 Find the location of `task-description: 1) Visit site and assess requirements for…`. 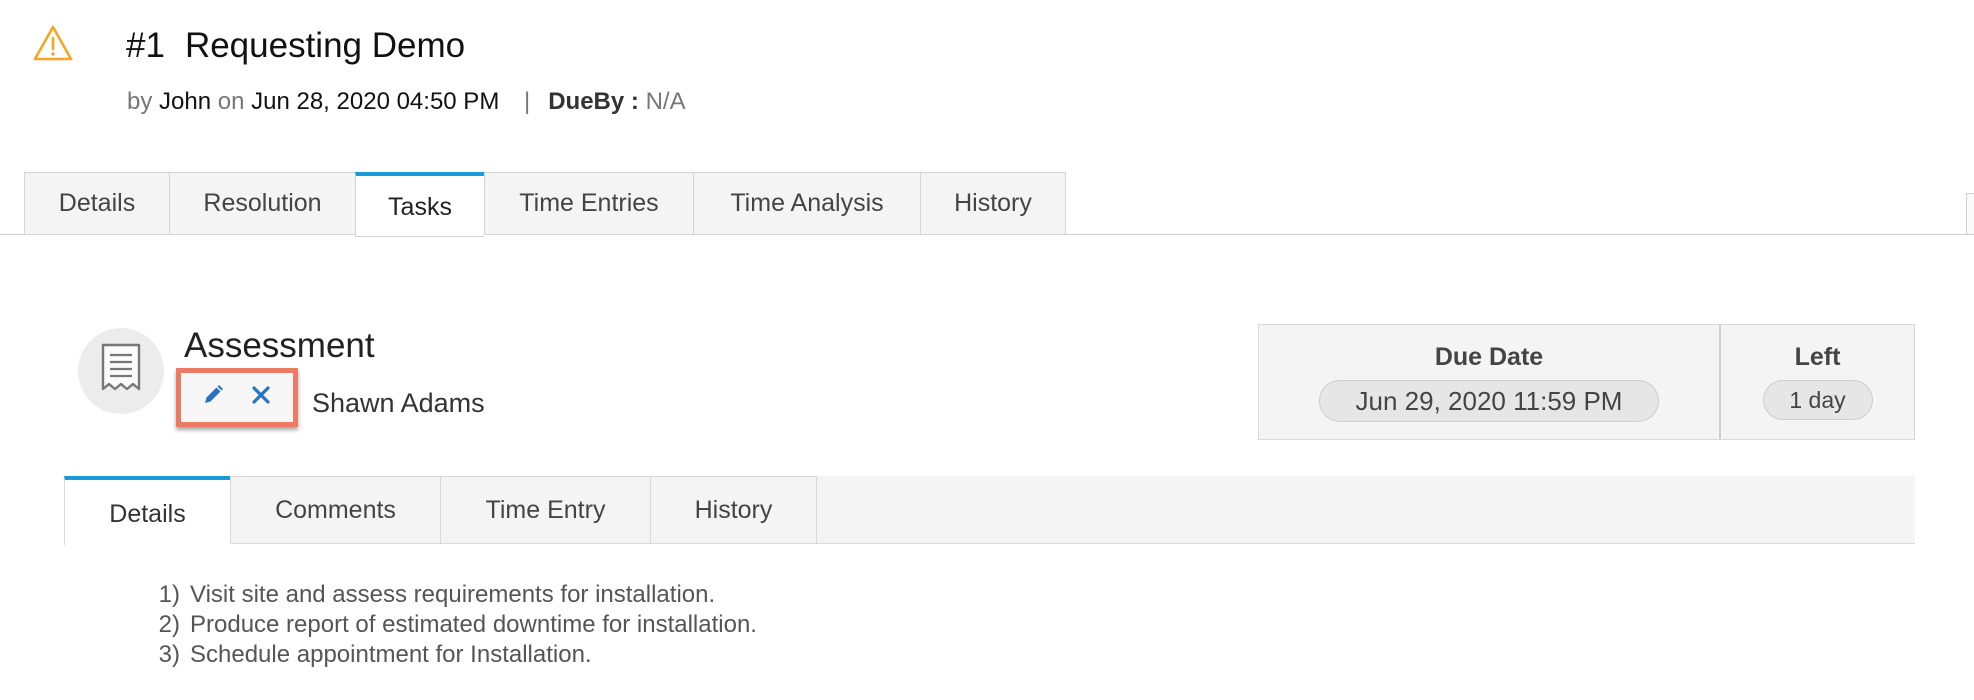

task-description: 1) Visit site and assess requirements for… is located at coordinates (449, 625).